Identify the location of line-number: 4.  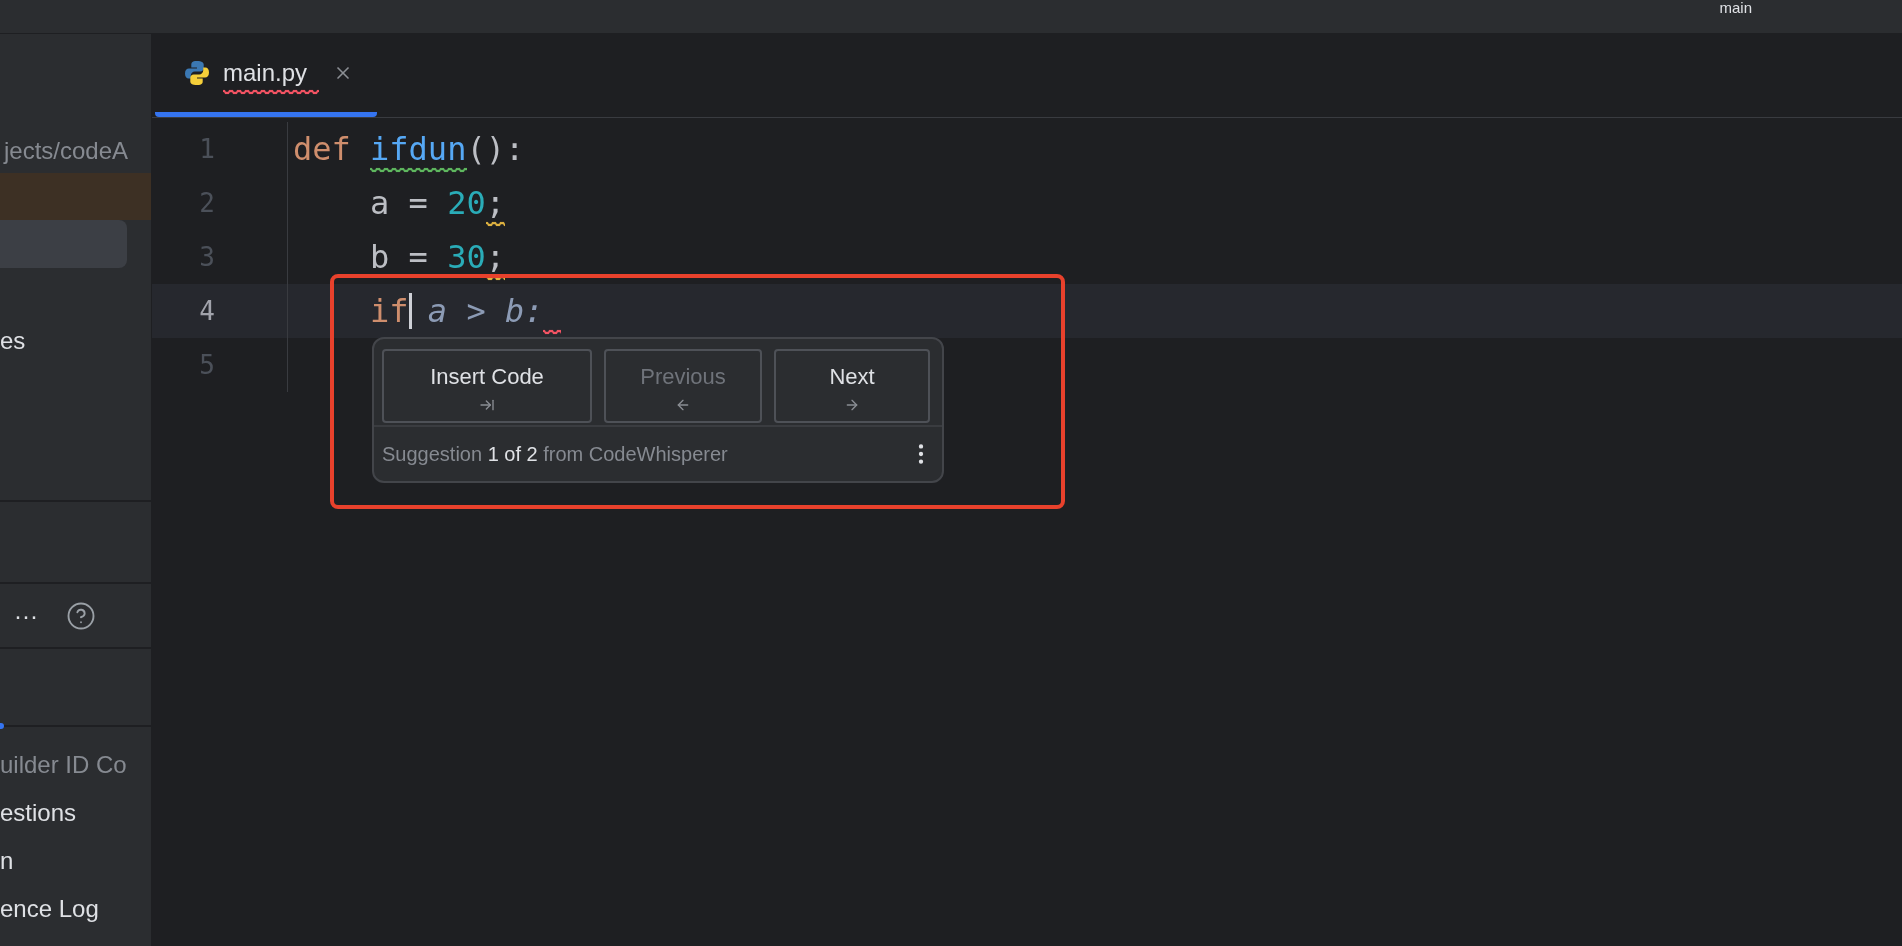
(207, 311).